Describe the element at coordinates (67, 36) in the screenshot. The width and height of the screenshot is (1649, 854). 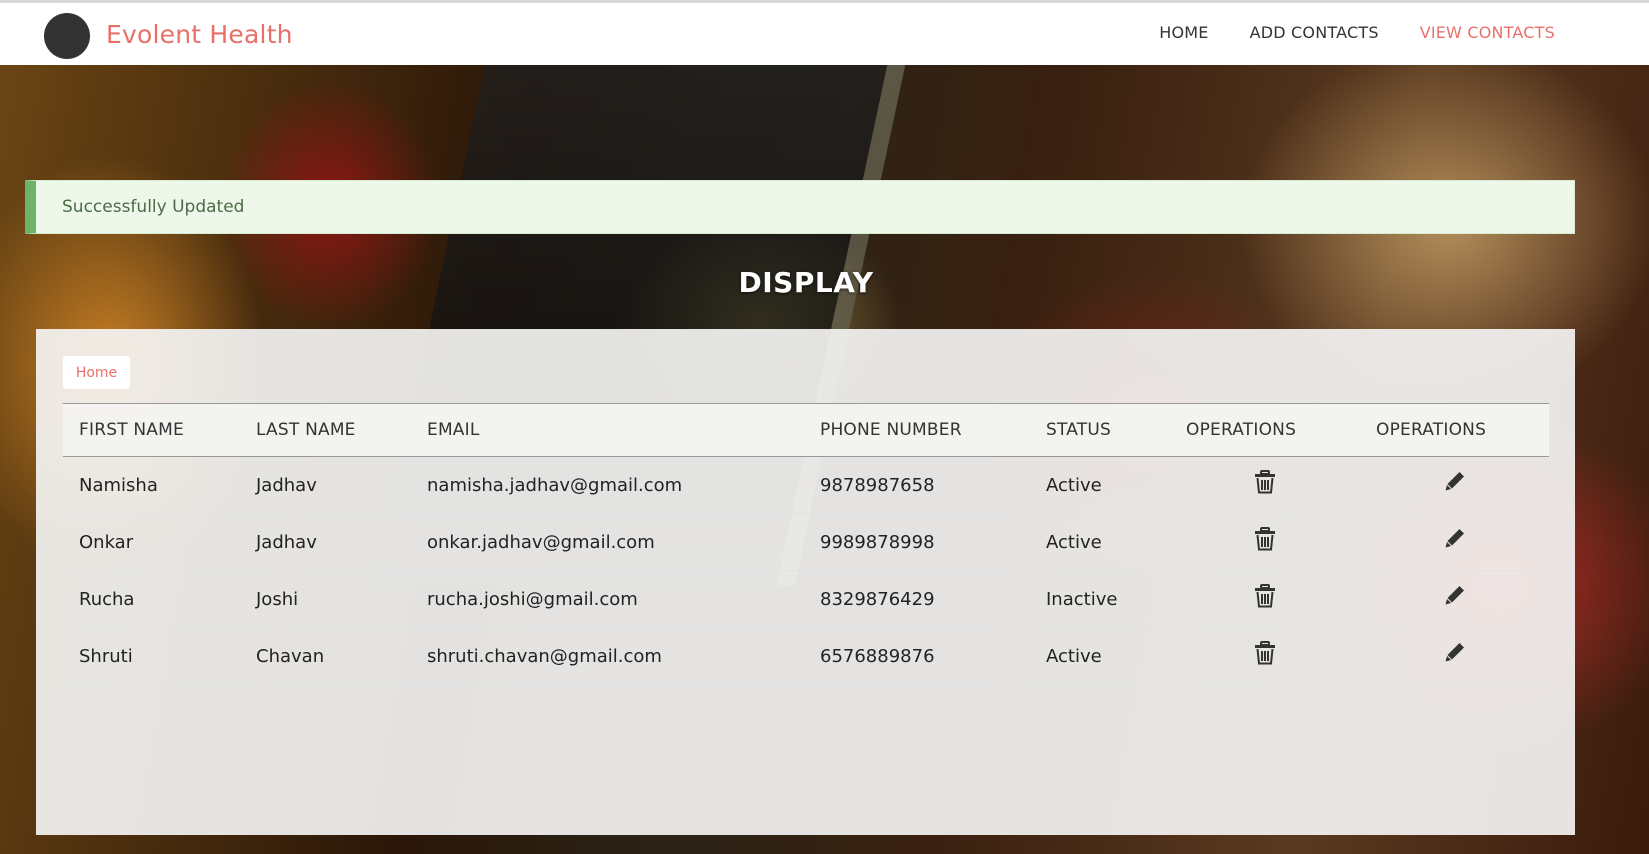
I see `logo` at that location.